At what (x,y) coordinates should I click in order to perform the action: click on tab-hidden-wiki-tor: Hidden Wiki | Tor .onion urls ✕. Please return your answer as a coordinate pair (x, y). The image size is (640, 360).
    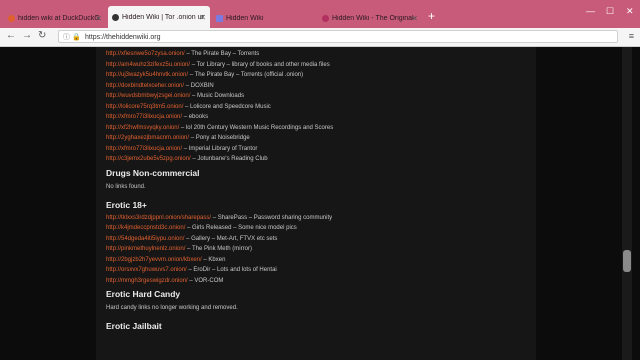
    Looking at the image, I should click on (159, 17).